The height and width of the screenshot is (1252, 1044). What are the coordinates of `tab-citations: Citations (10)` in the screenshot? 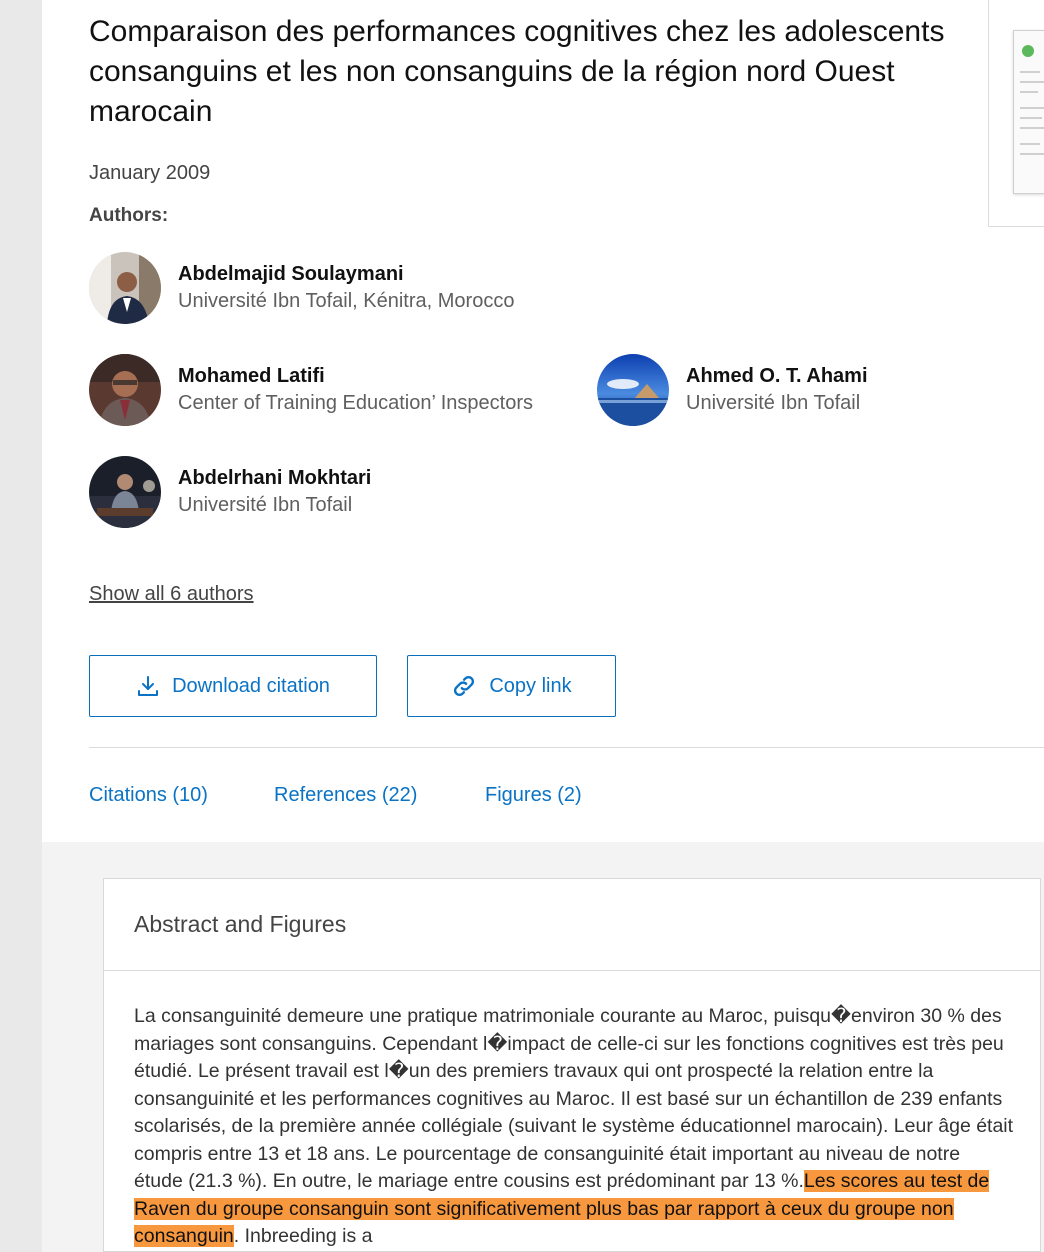 It's located at (148, 795).